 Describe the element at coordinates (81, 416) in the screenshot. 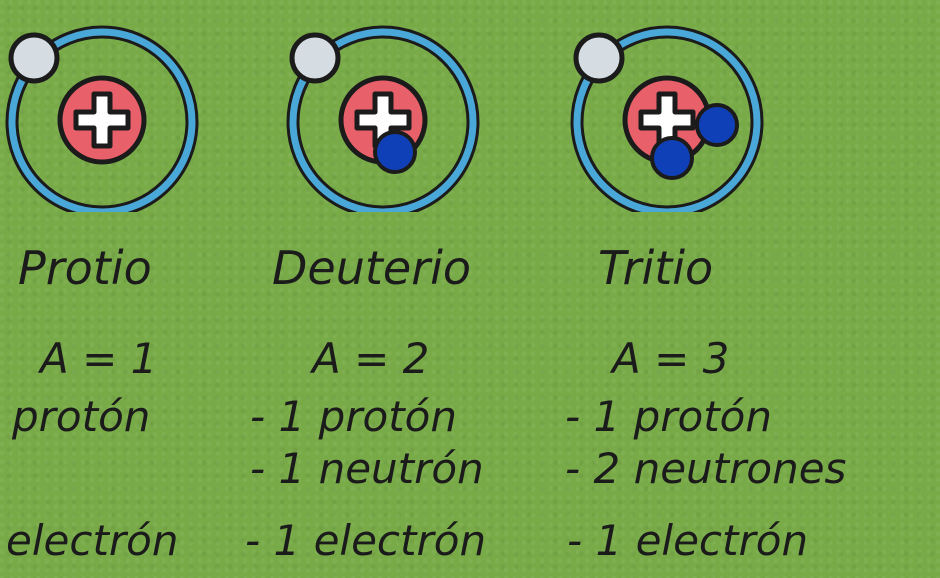

I see `proton-count-protio: protón` at that location.